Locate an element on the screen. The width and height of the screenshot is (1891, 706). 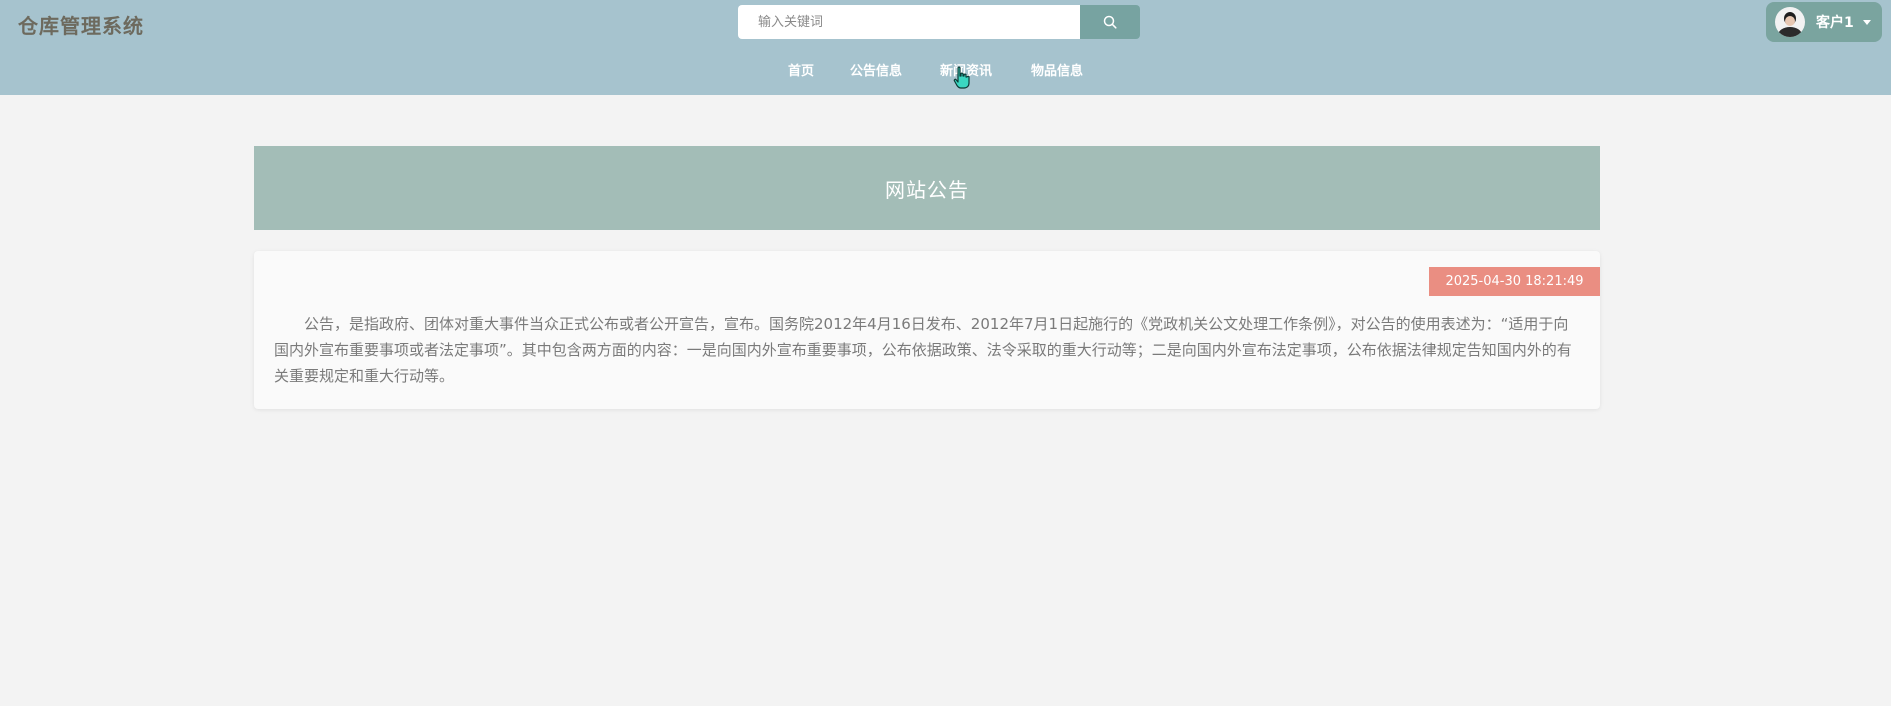
app-title: 仓库管理系统 is located at coordinates (81, 26).